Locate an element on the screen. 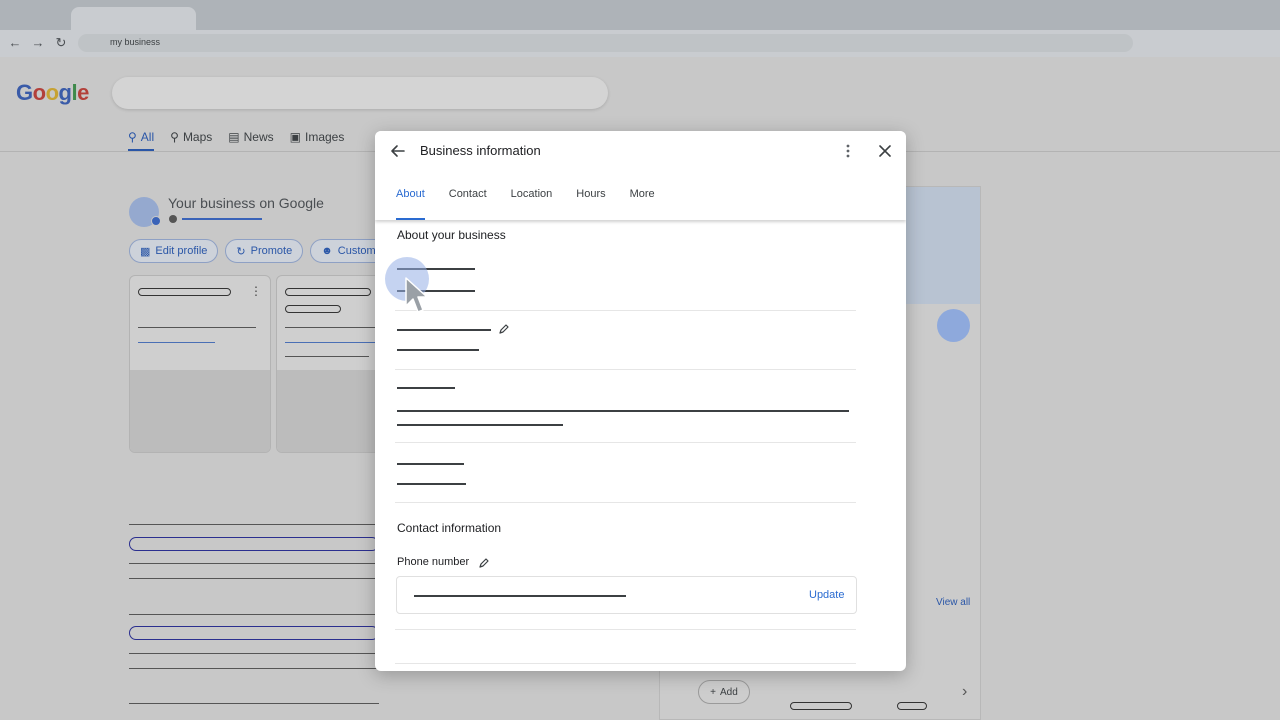 The image size is (1280, 720). tab-maps: ⚲ Maps is located at coordinates (191, 140).